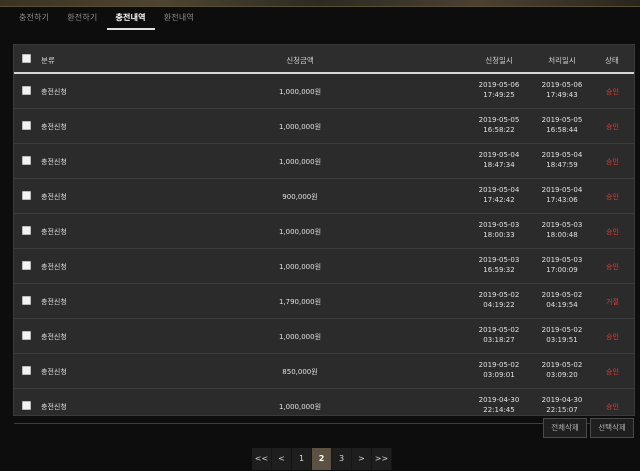 This screenshot has height=471, width=640. I want to click on prev-page-button: <, so click(282, 459).